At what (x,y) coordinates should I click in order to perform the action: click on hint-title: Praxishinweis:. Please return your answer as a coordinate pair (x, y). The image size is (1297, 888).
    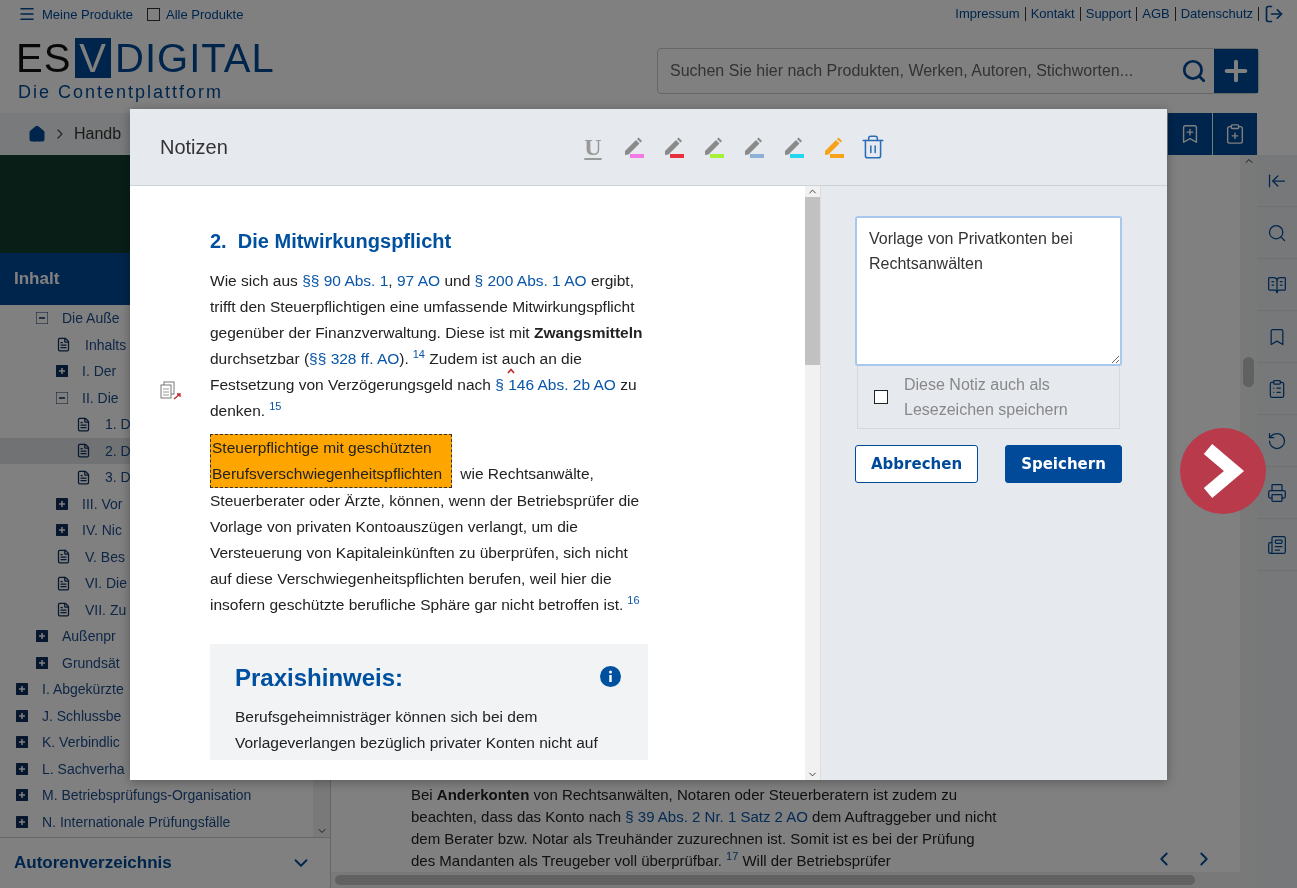
    Looking at the image, I should click on (319, 678).